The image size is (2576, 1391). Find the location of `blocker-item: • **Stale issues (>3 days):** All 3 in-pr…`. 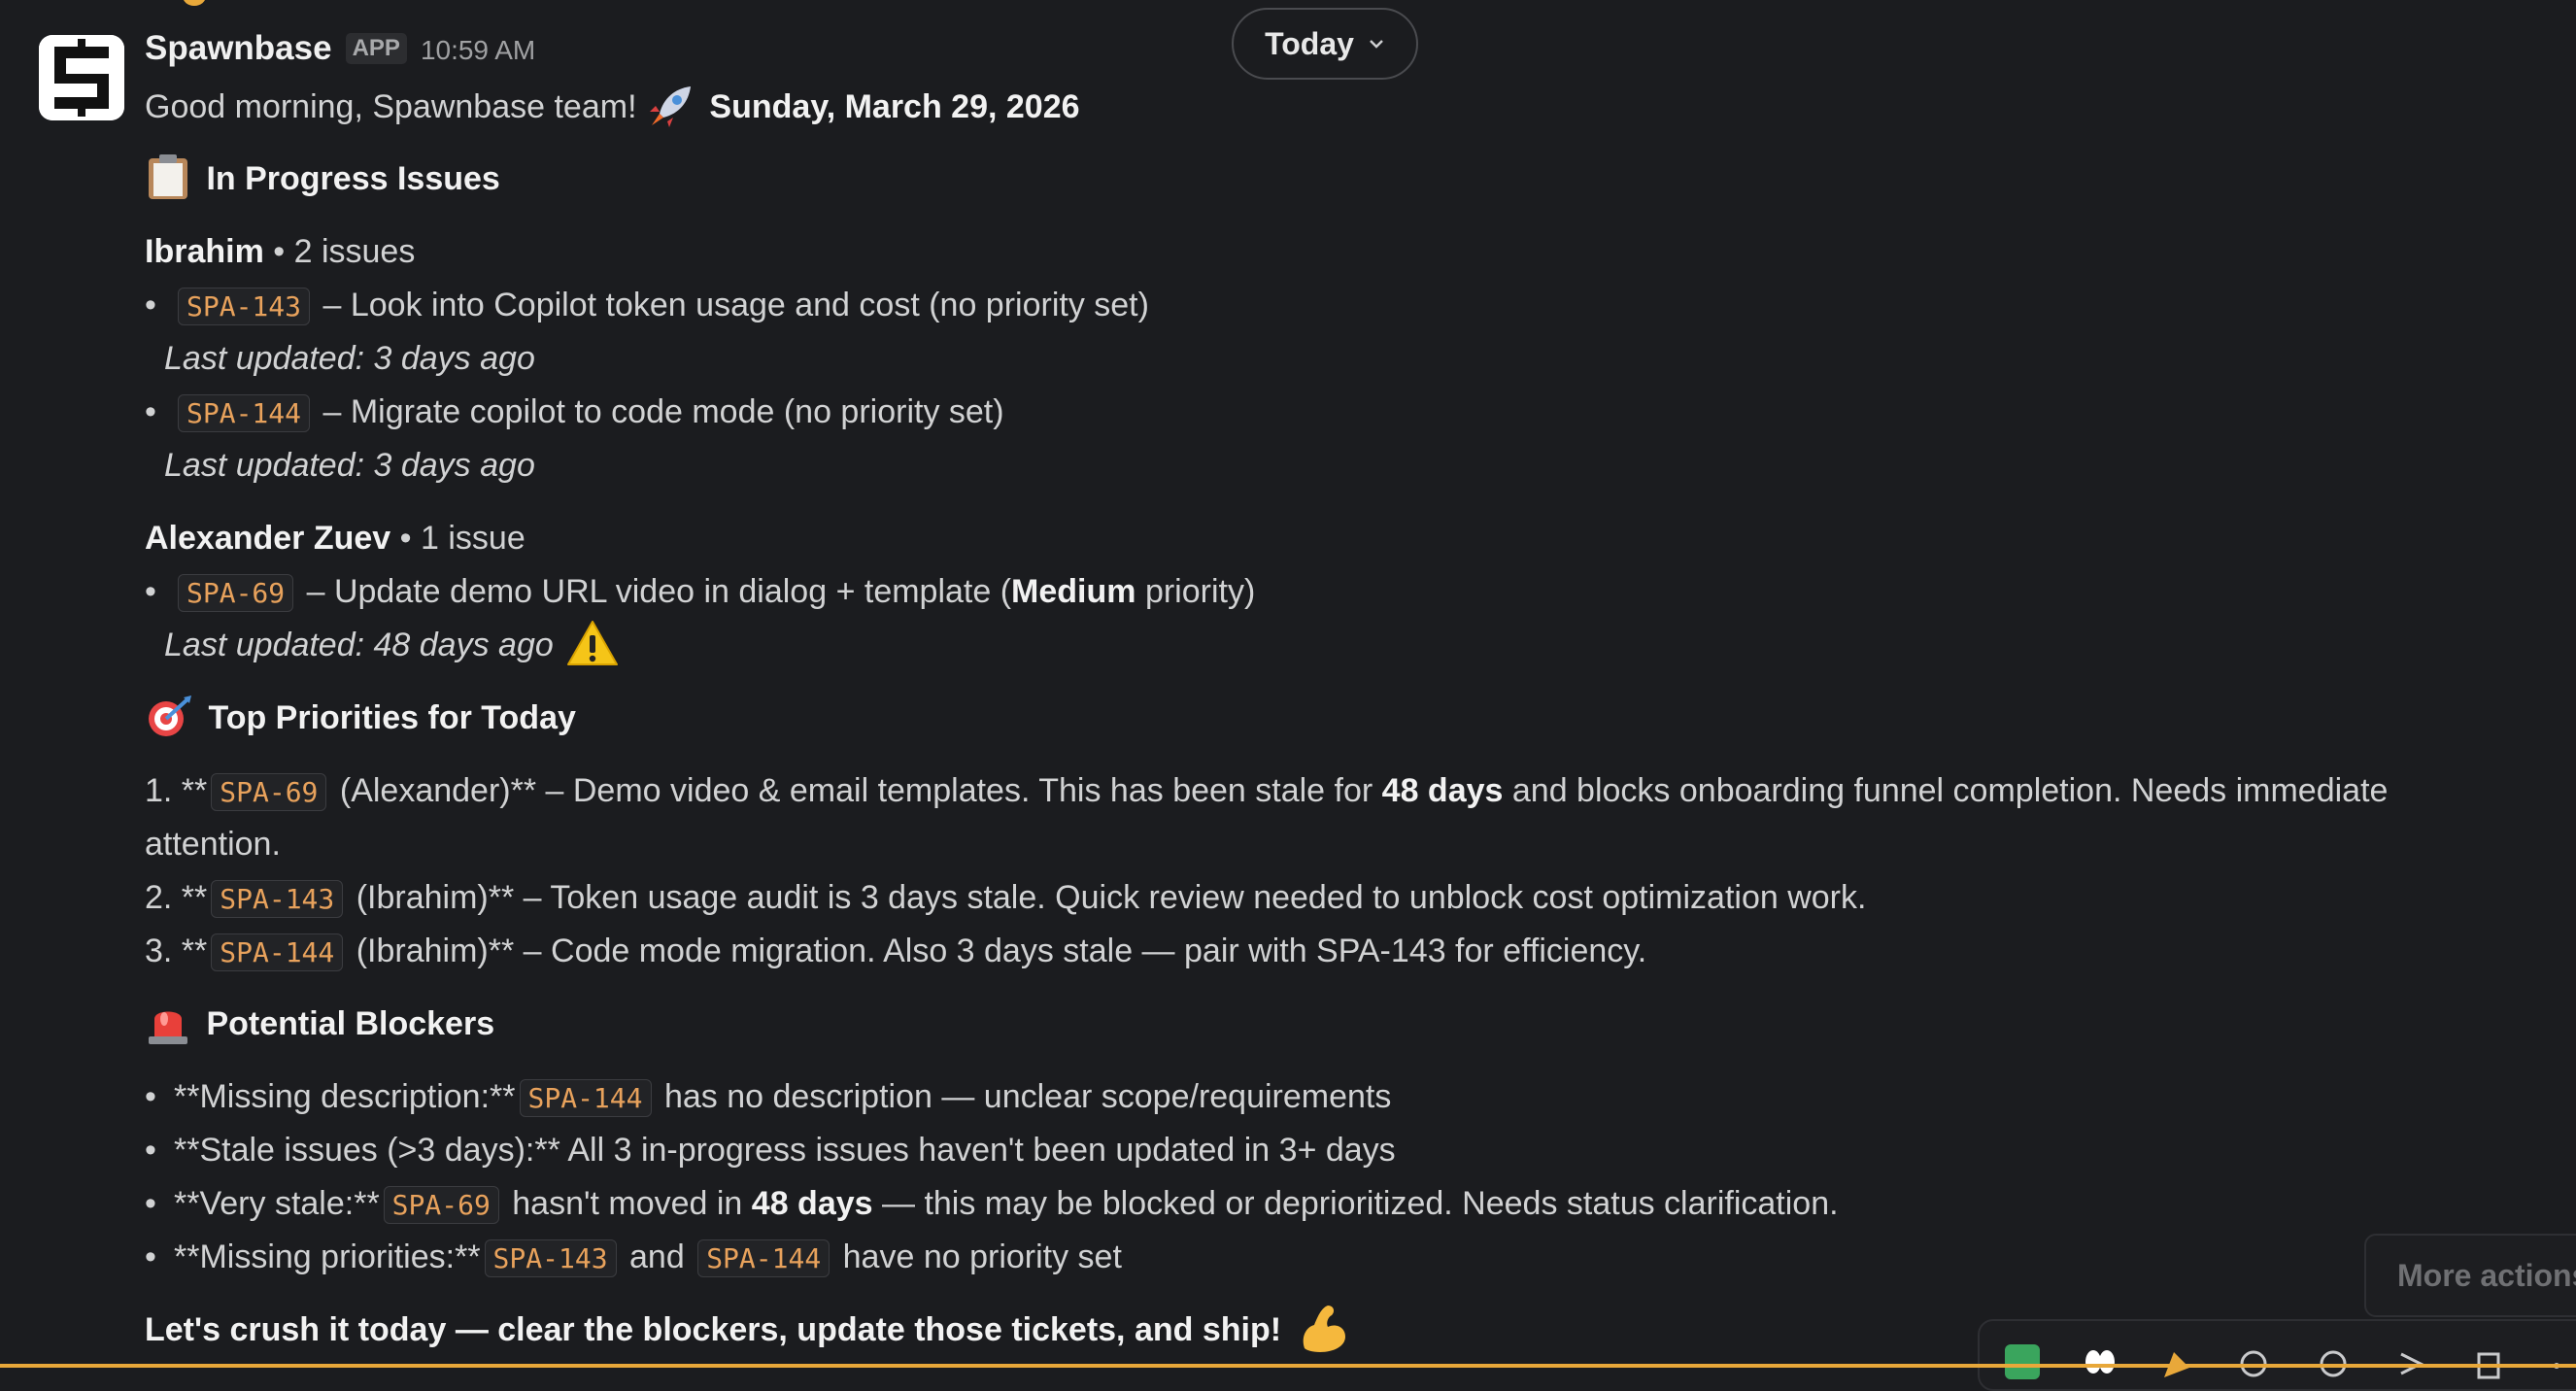

blocker-item: • **Stale issues (>3 days):** All 3 in-pr… is located at coordinates (770, 1150).